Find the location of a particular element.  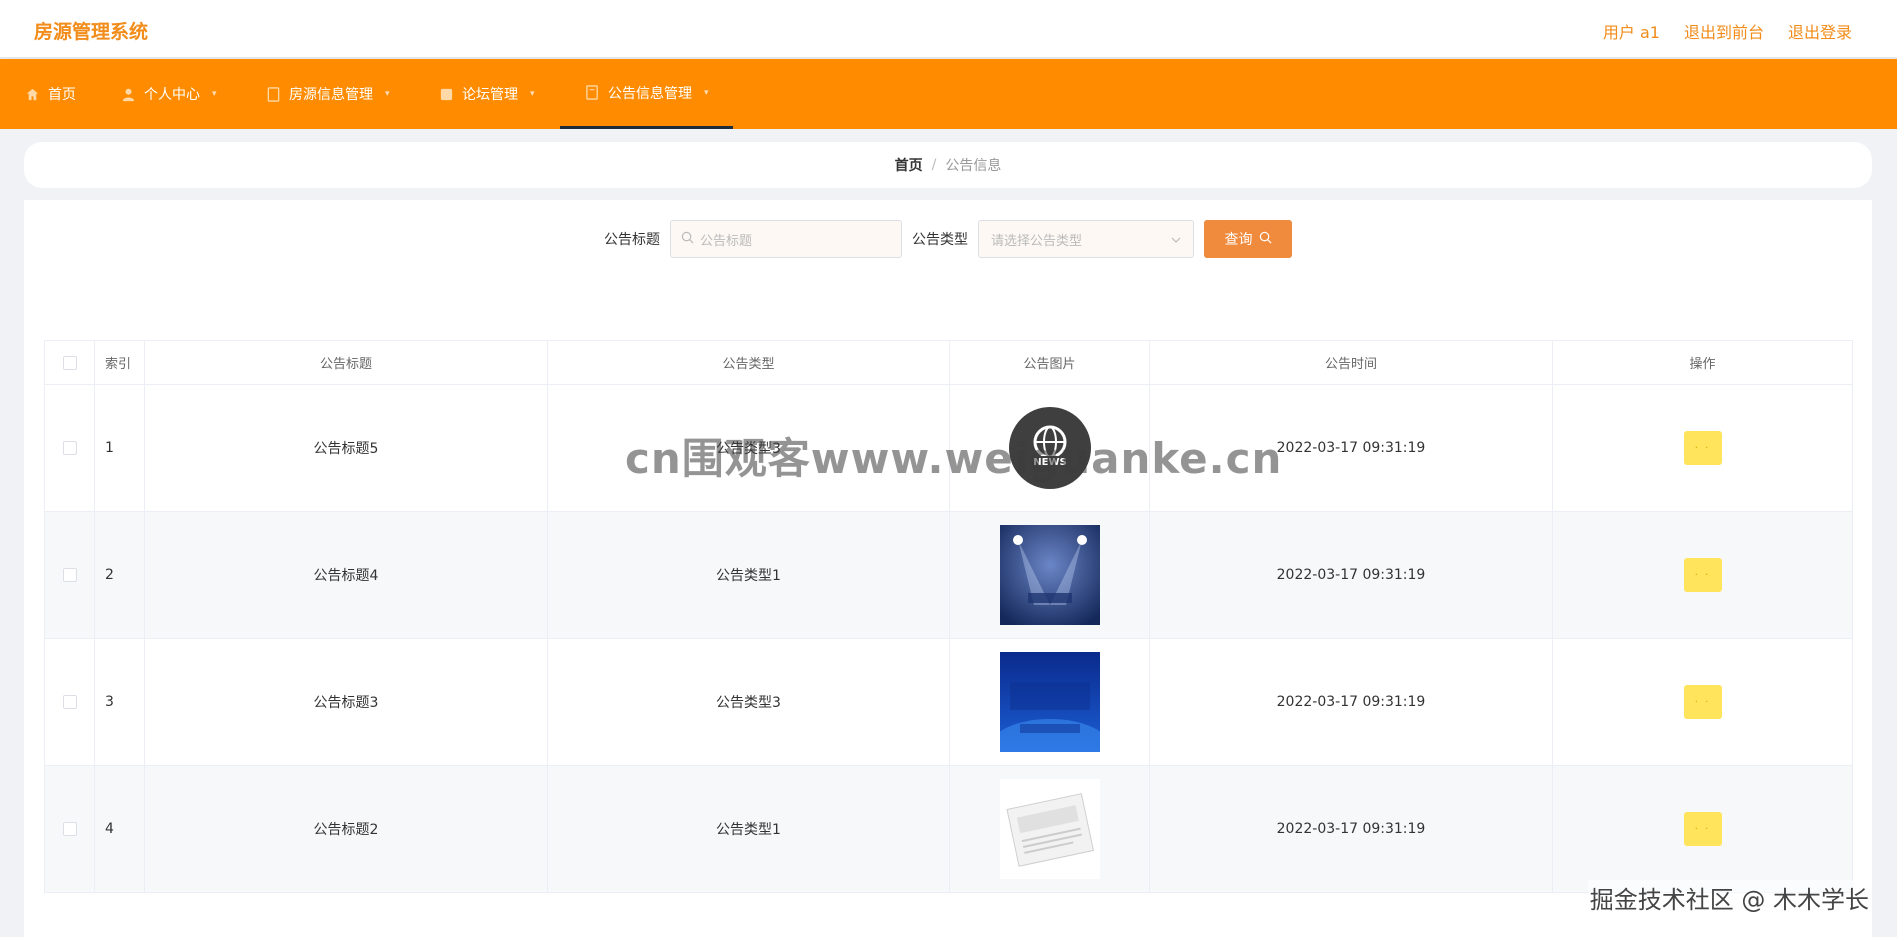

news-broadcast-image is located at coordinates (1049, 575).